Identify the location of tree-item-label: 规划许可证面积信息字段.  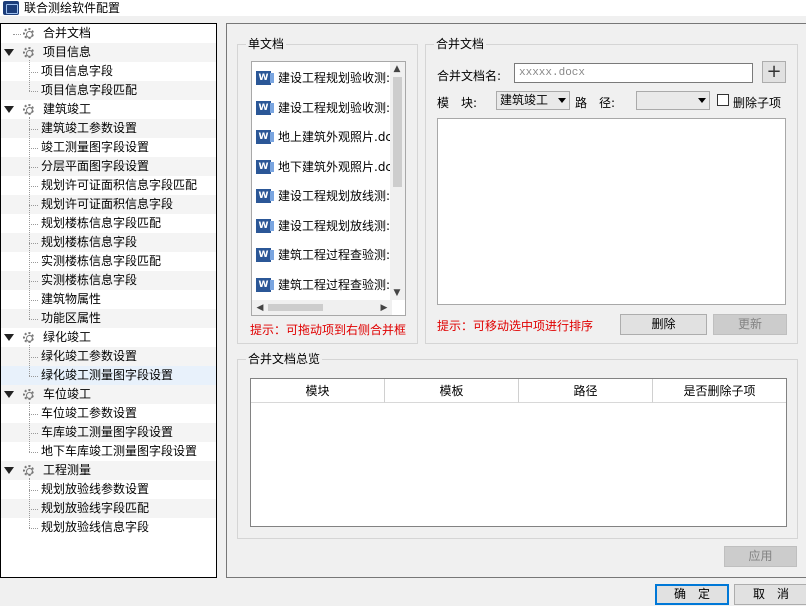
(107, 204).